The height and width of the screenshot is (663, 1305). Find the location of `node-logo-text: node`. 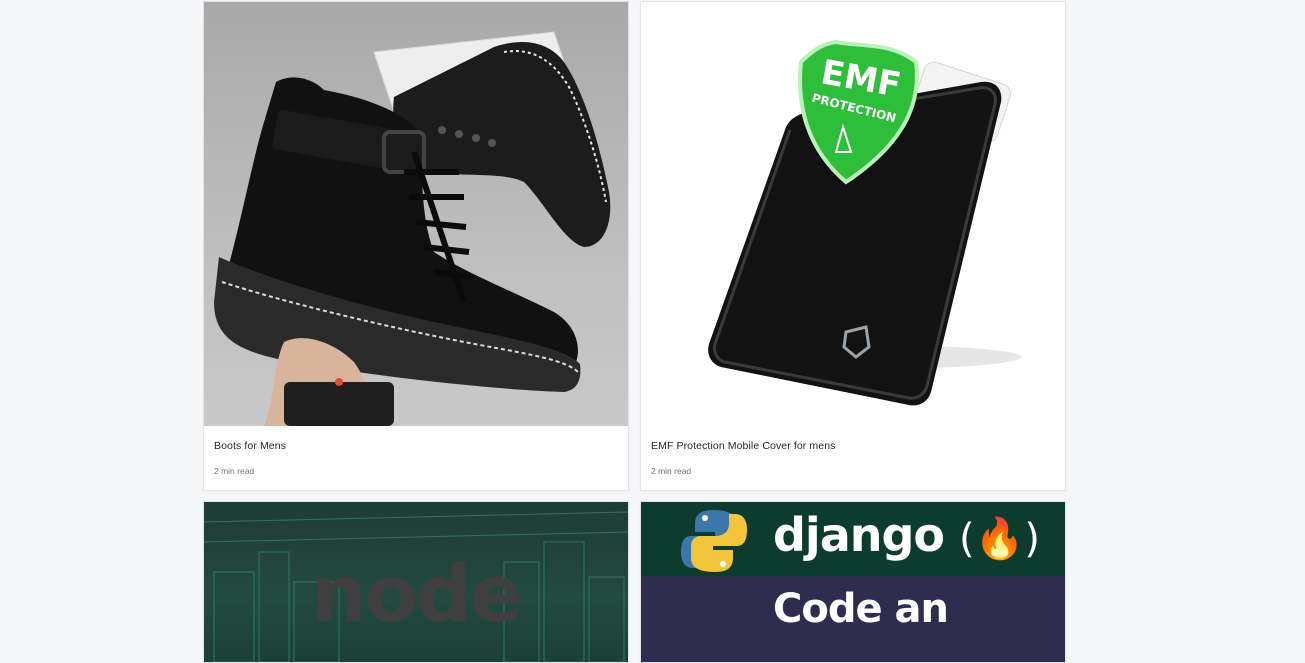

node-logo-text: node is located at coordinates (417, 595).